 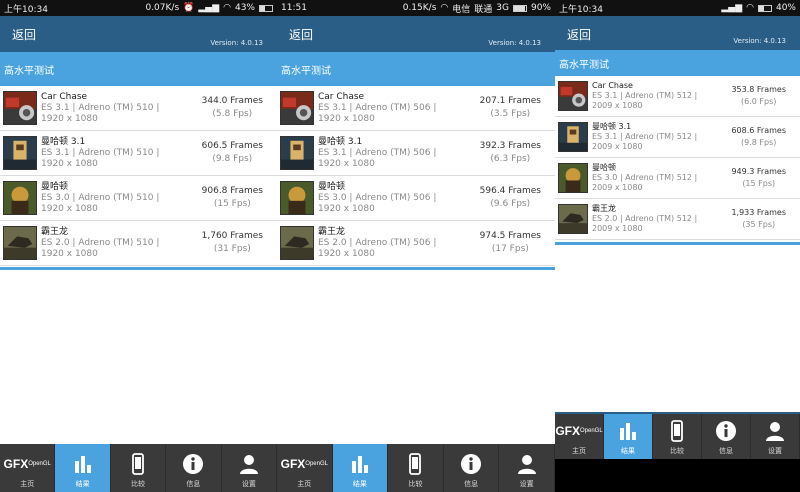 I want to click on score: 392.3 Frames (6.3 Fps), so click(x=510, y=153).